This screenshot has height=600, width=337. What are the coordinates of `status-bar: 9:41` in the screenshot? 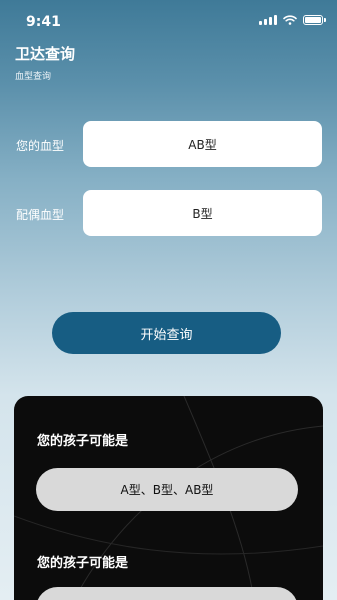 It's located at (168, 20).